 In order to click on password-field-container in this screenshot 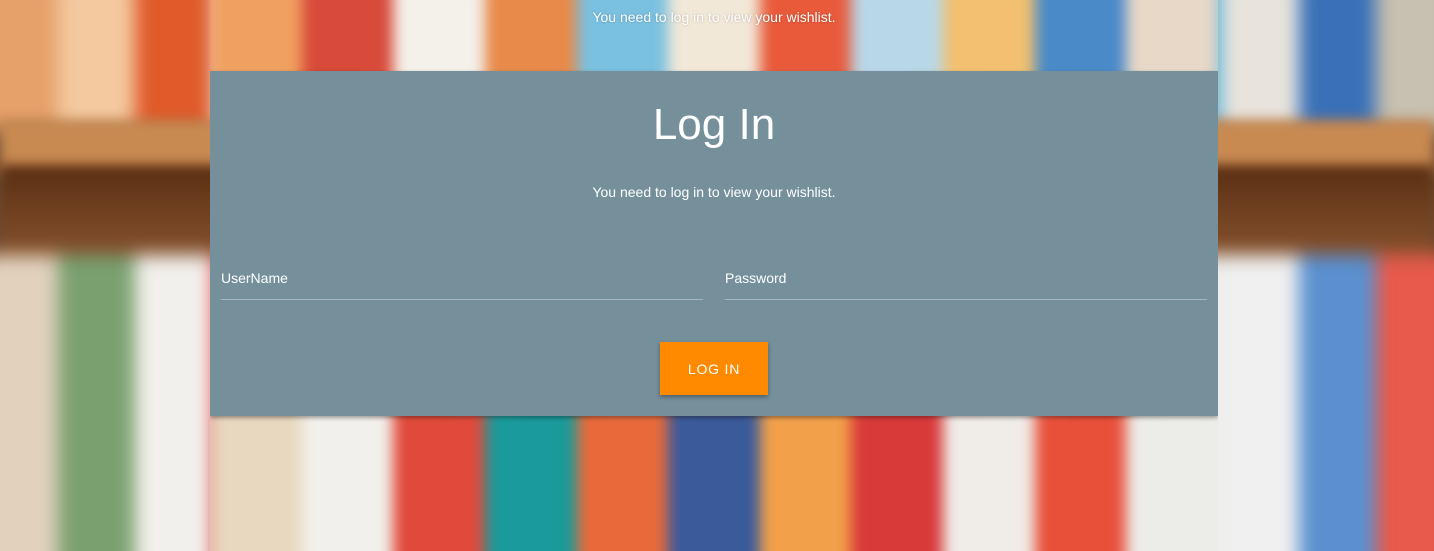, I will do `click(966, 277)`.